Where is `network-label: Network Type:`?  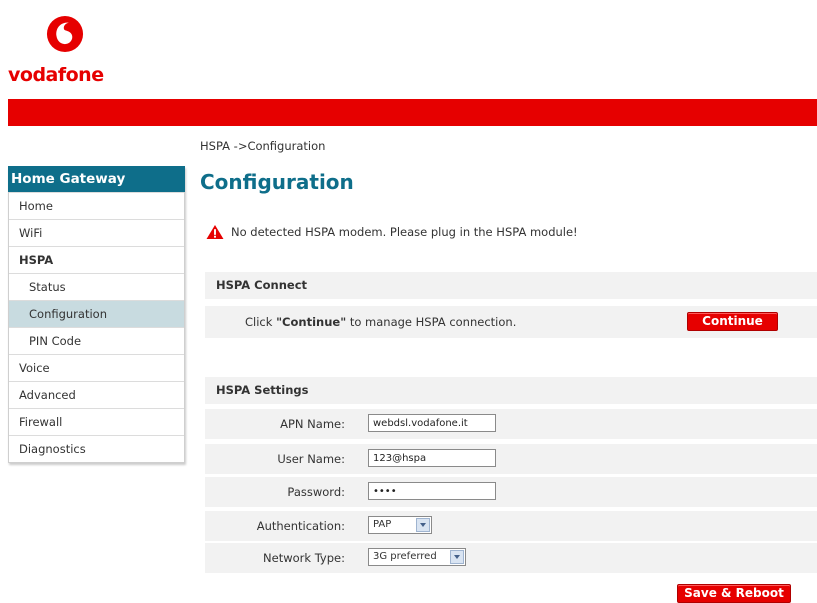 network-label: Network Type: is located at coordinates (304, 558).